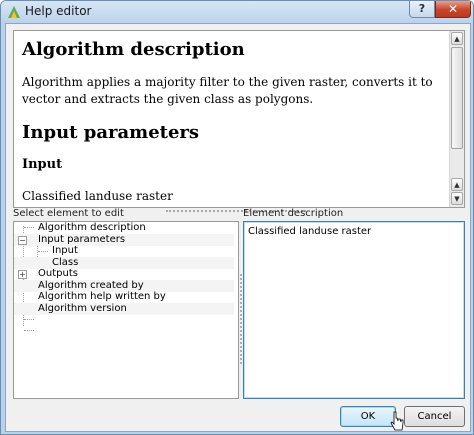  What do you see at coordinates (14, 12) in the screenshot?
I see `qgis-icon` at bounding box center [14, 12].